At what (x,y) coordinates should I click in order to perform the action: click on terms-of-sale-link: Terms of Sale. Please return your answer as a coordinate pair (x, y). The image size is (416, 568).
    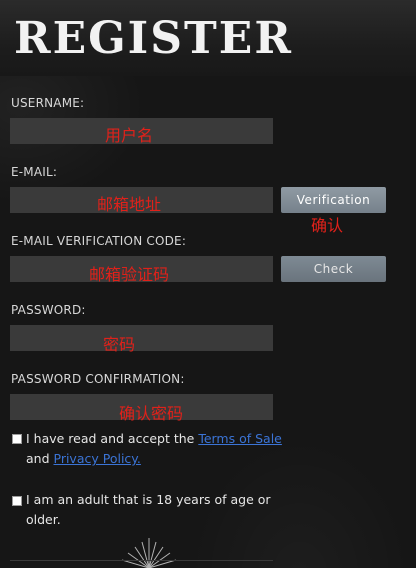
    Looking at the image, I should click on (240, 438).